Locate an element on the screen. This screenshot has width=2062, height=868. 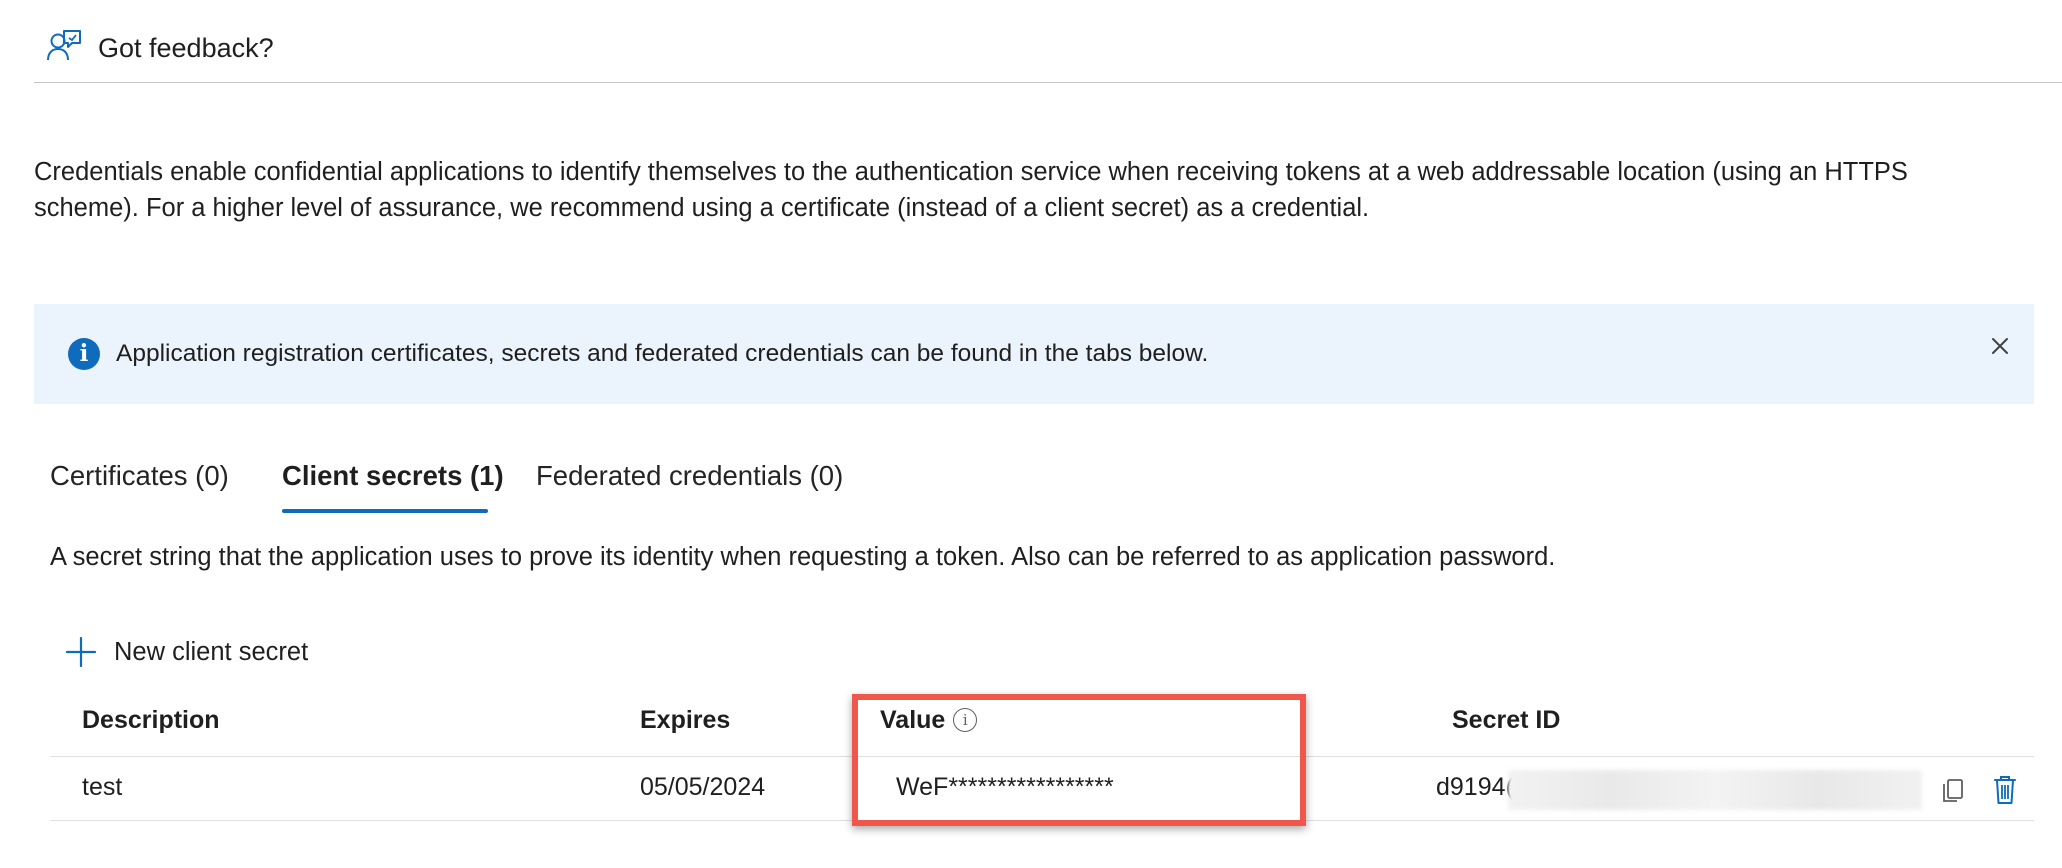
row-expires: 05/05/2024 is located at coordinates (703, 787).